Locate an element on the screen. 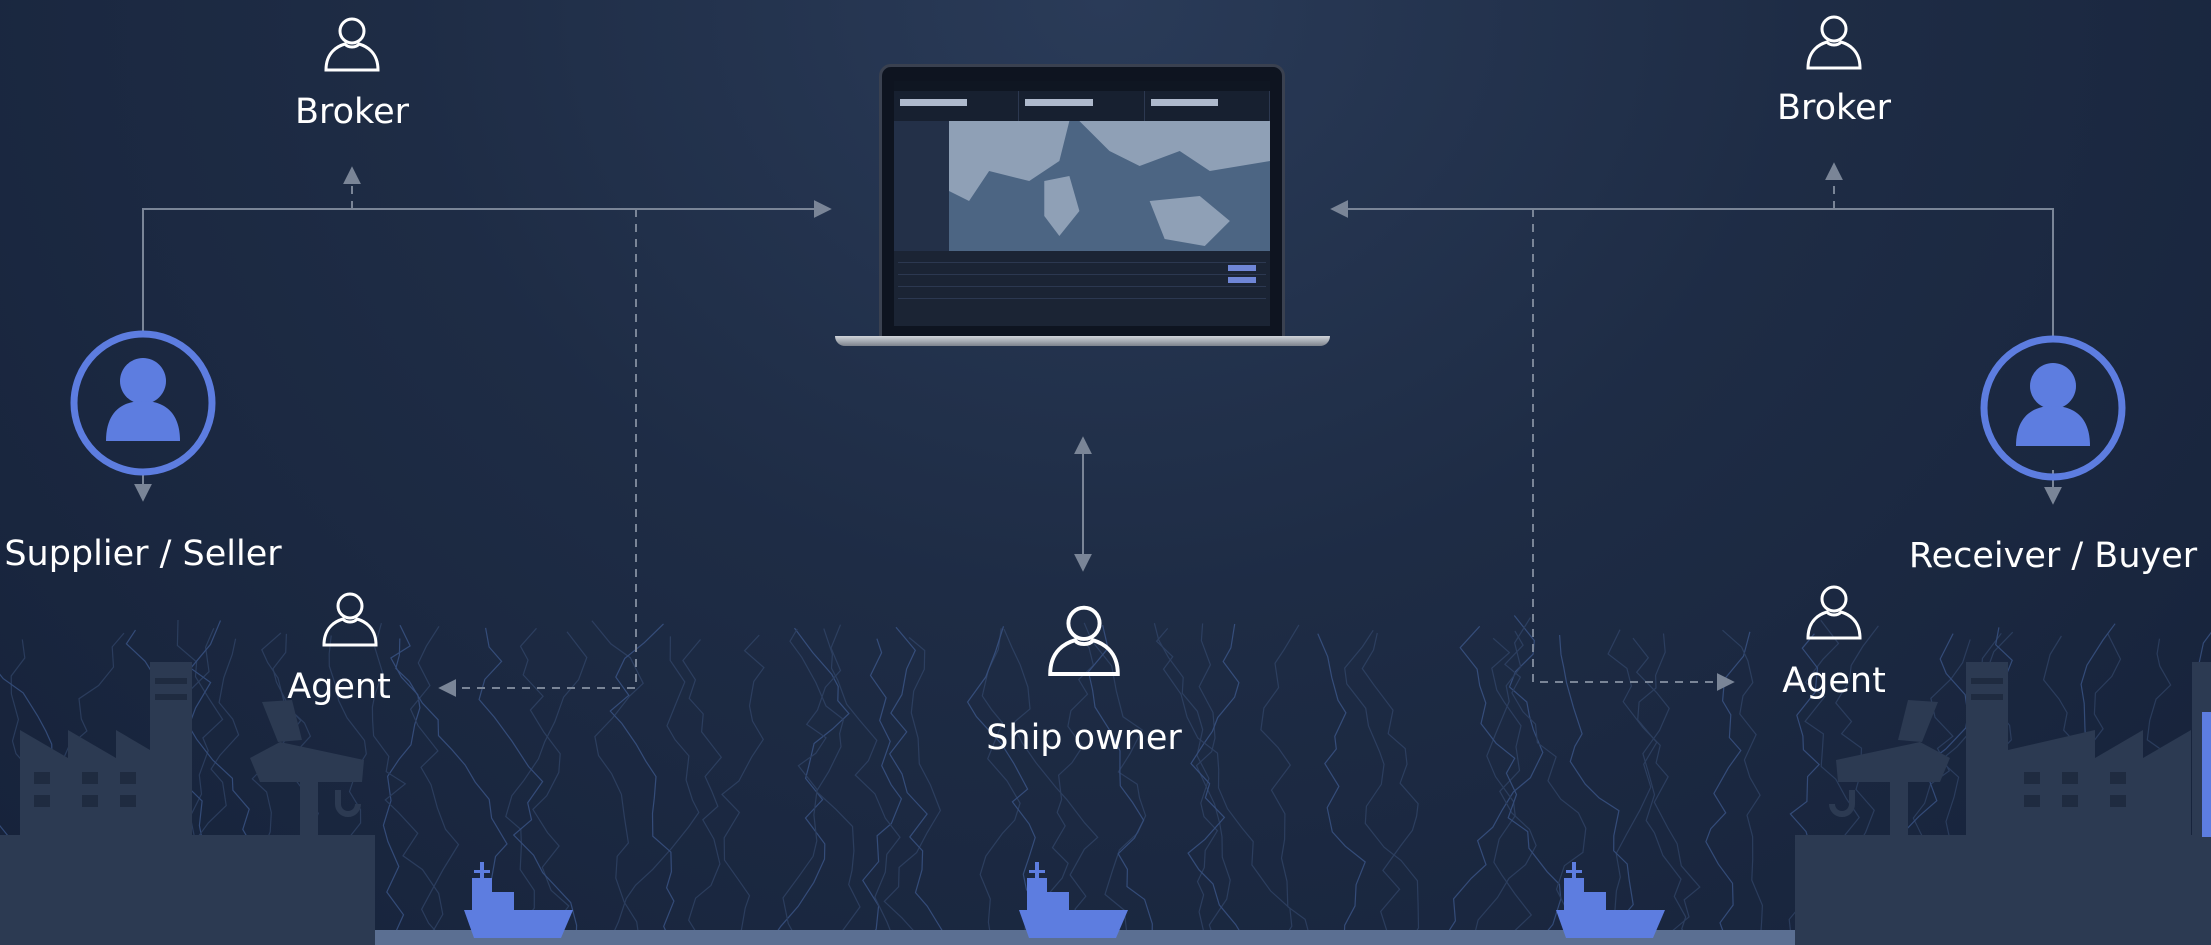 The image size is (2211, 945). factory-icon is located at coordinates (2003, 803).